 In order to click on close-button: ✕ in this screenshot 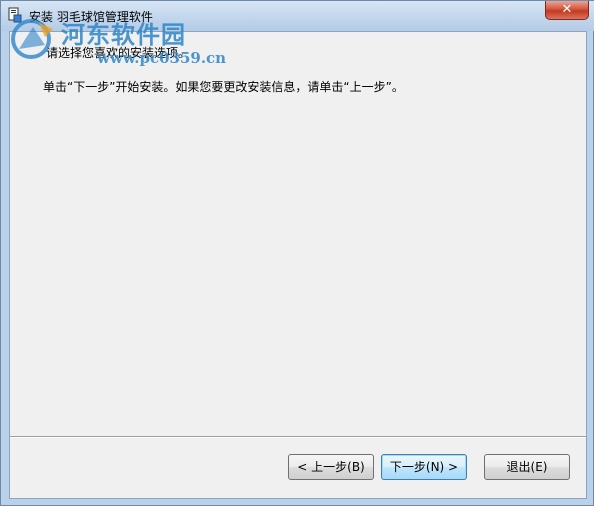, I will do `click(567, 10)`.